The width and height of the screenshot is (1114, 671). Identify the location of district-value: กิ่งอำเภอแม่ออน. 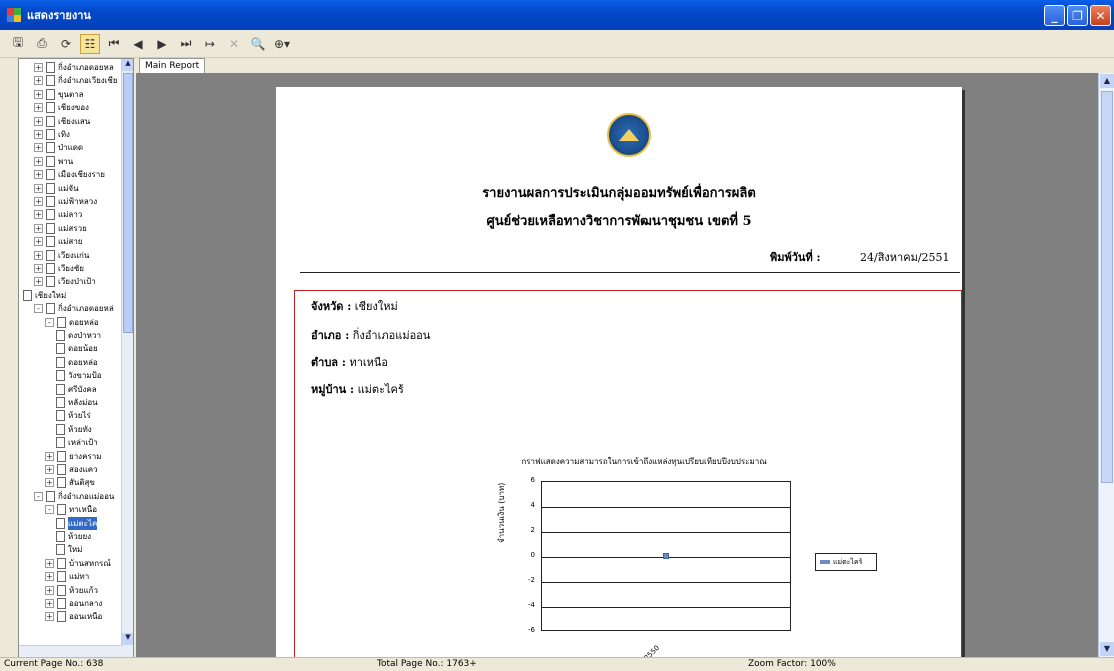
(391, 335).